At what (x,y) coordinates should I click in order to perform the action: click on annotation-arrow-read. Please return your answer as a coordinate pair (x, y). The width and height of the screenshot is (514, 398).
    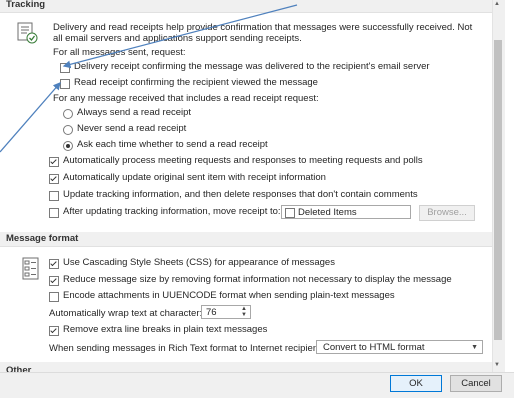
    Looking at the image, I should click on (30, 117).